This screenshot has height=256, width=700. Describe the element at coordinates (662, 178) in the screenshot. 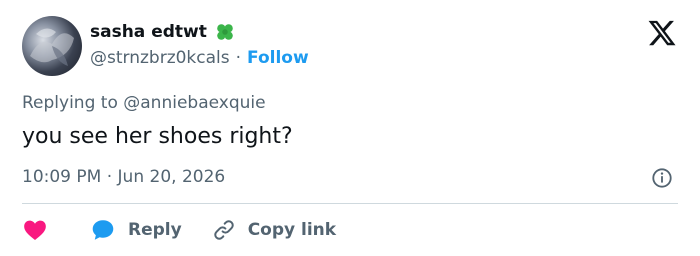

I see `info-icon` at that location.